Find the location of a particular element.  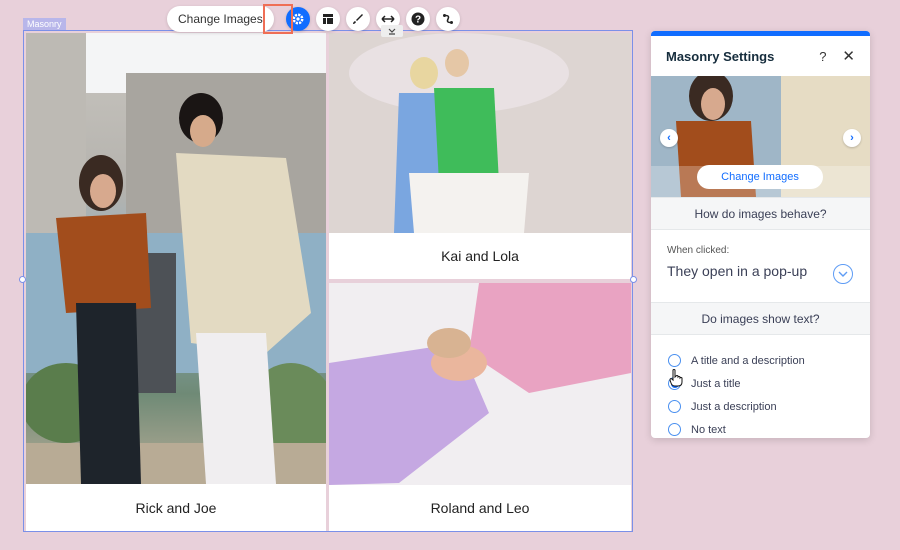

radio-option: Just a description is located at coordinates (760, 406).